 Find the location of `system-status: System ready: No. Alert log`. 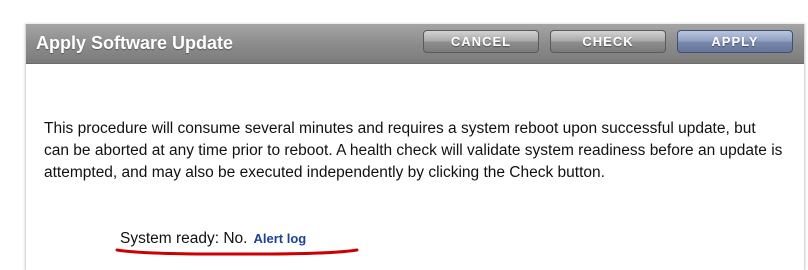

system-status: System ready: No. Alert log is located at coordinates (213, 239).